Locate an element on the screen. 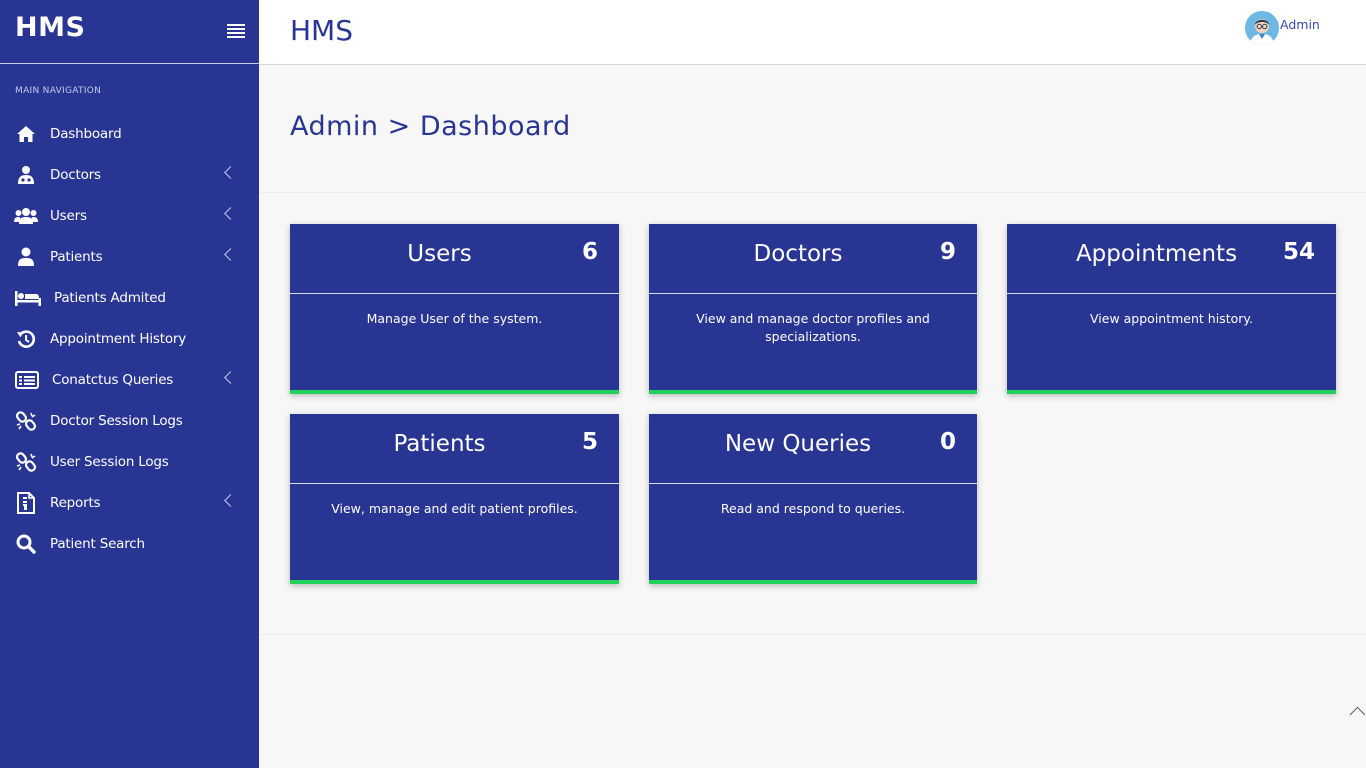 The image size is (1366, 768). card-header: Doctors 9 is located at coordinates (813, 259).